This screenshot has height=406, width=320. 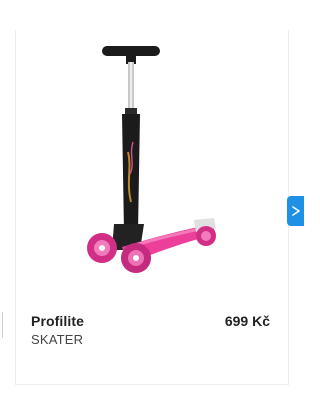 What do you see at coordinates (57, 339) in the screenshot?
I see `product-brand: SKATER` at bounding box center [57, 339].